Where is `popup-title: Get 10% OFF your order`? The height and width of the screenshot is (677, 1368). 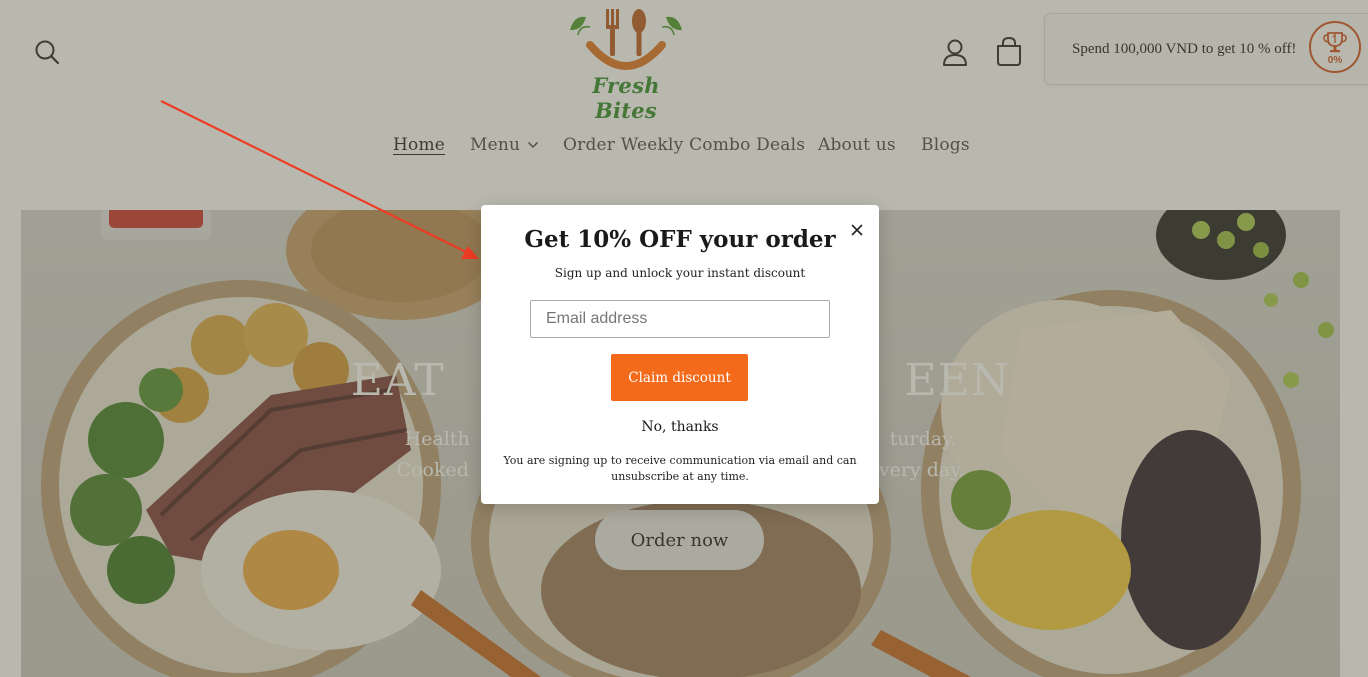
popup-title: Get 10% OFF your order is located at coordinates (680, 239).